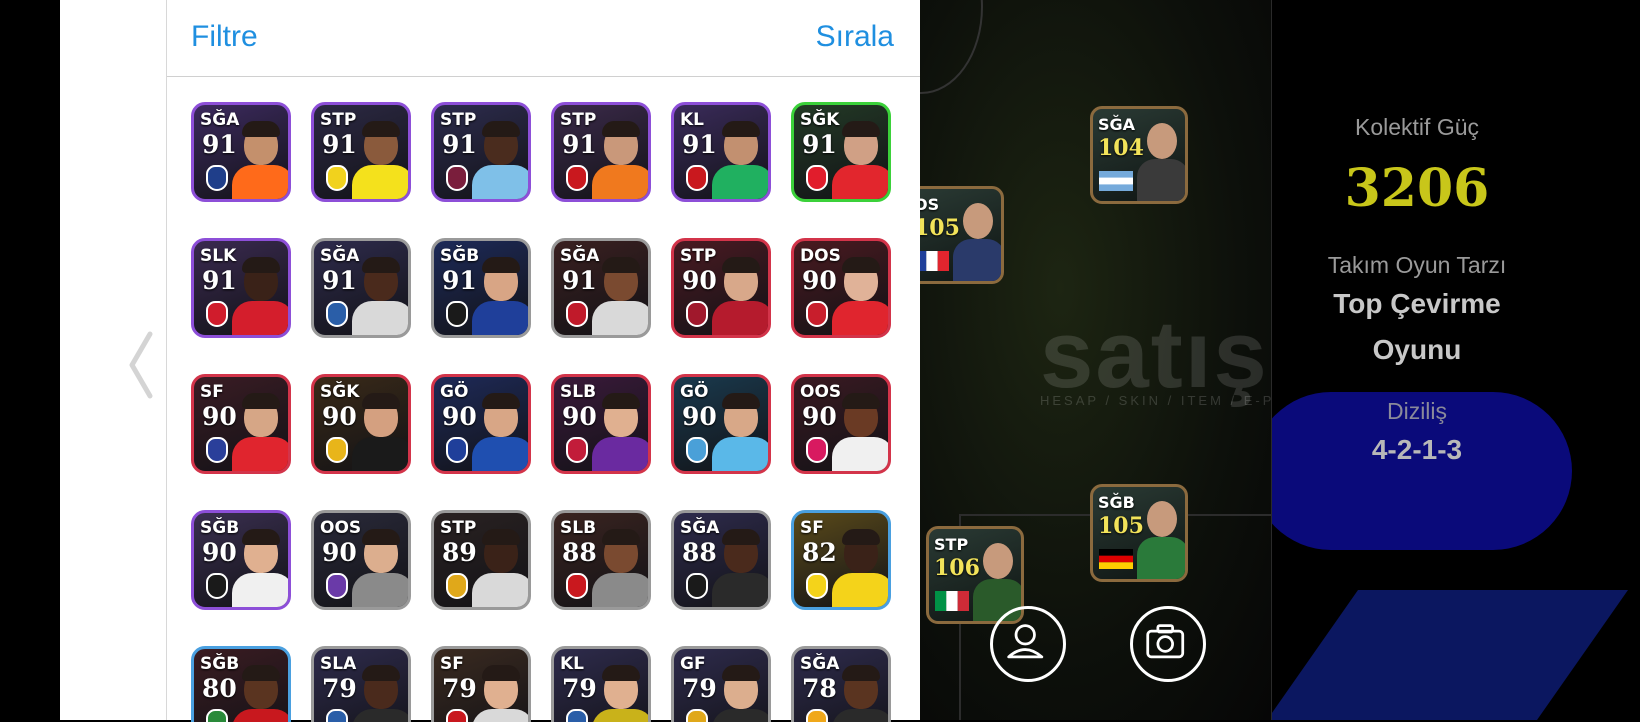  What do you see at coordinates (855, 37) in the screenshot?
I see `sort-button: Sırala` at bounding box center [855, 37].